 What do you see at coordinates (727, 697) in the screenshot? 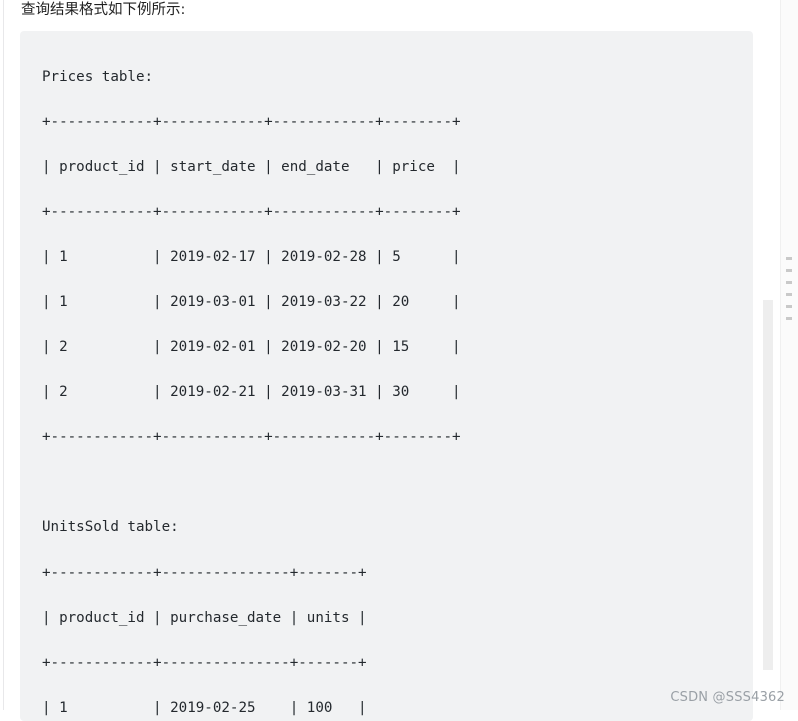
I see `csdn-watermark: CSDN @SSS4362` at bounding box center [727, 697].